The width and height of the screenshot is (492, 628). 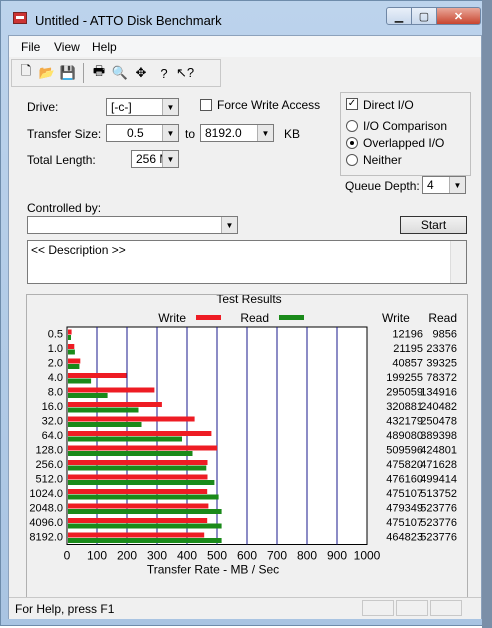 I want to click on write-value: 40857, so click(x=407, y=364).